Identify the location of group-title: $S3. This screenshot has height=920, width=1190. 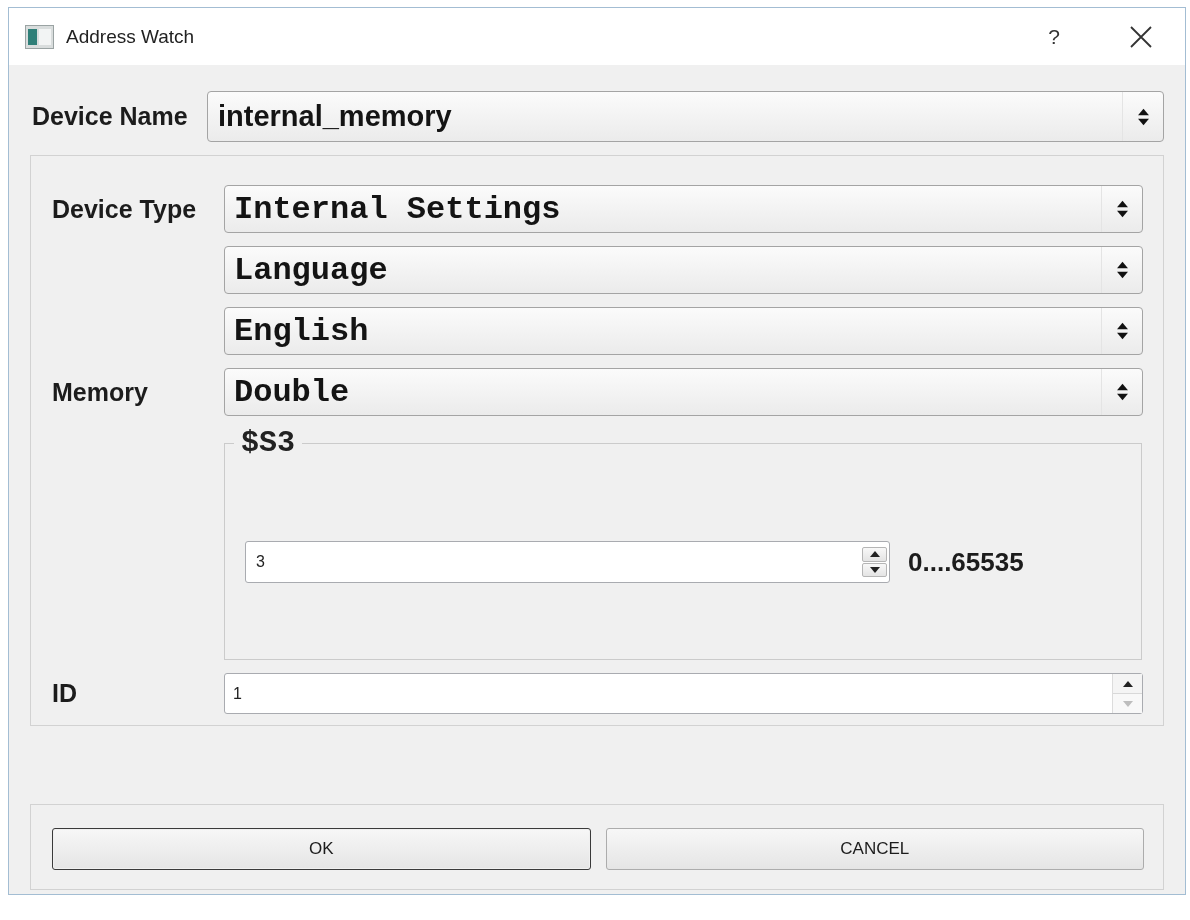
(268, 443).